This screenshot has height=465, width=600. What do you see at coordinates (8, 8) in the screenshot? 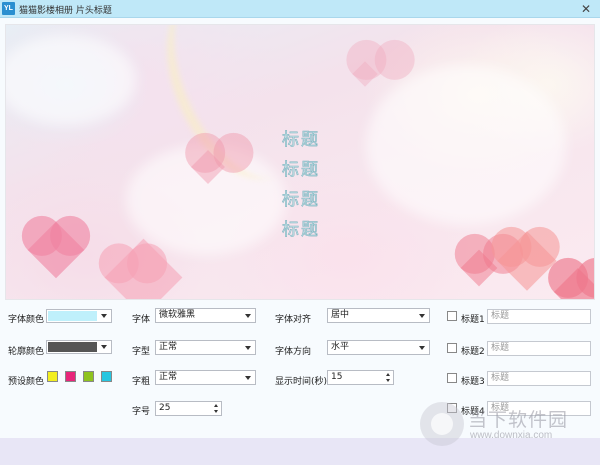
I see `app-logo-icon: YL` at bounding box center [8, 8].